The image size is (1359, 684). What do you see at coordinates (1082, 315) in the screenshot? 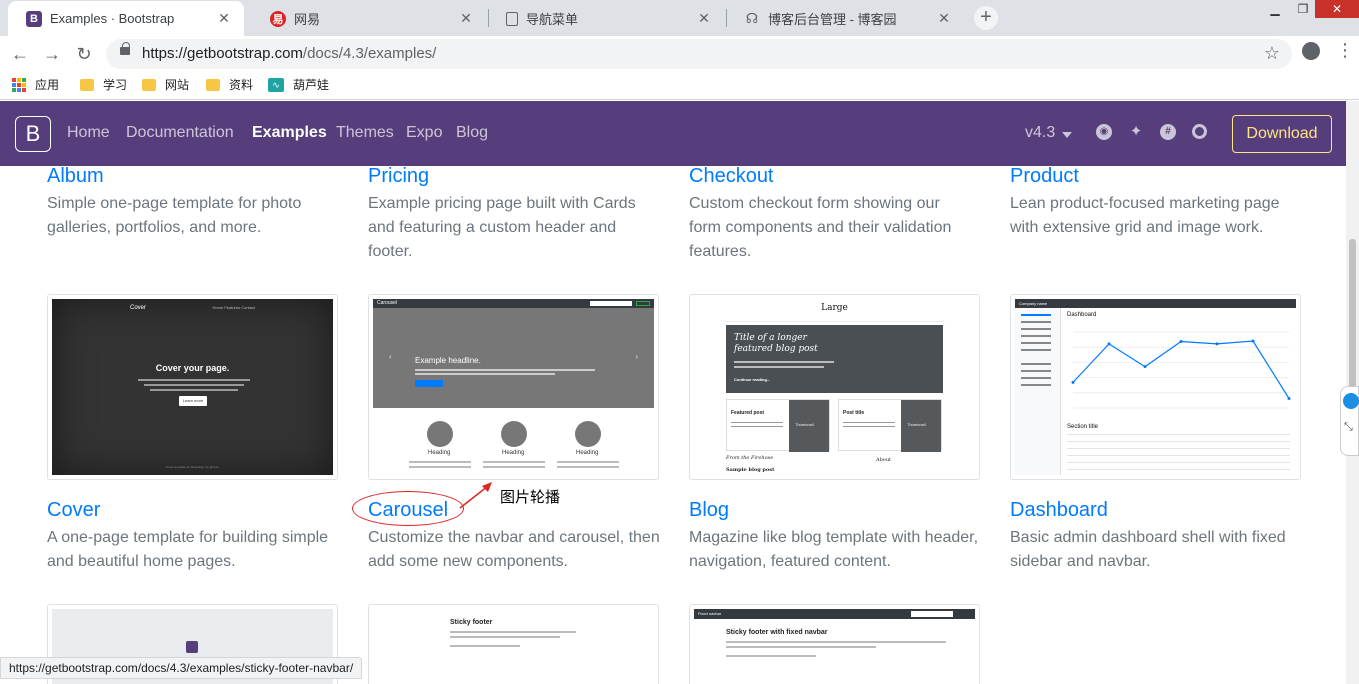
I see `dashboard-heading: Dashboard` at bounding box center [1082, 315].